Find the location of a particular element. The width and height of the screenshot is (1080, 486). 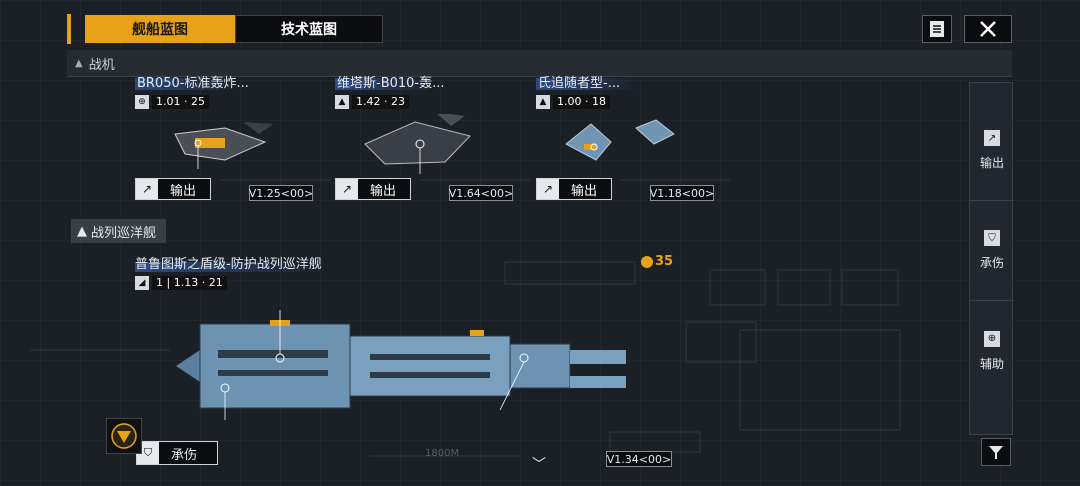

battlecruiser-category-icon: ▲ is located at coordinates (82, 231).